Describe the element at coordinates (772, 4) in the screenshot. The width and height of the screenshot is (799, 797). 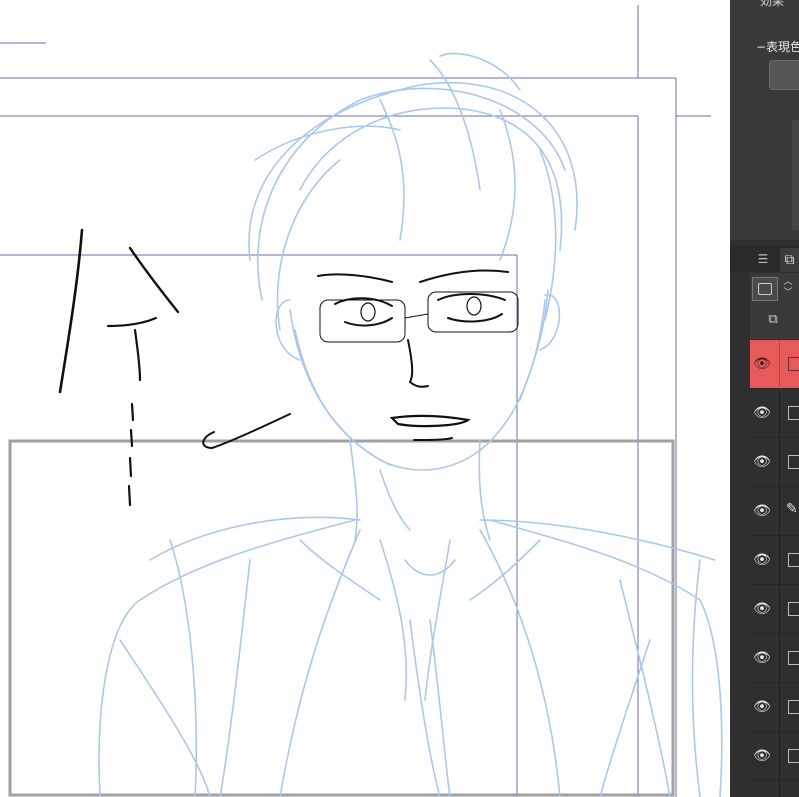
I see `panel-top-title: 効果` at that location.